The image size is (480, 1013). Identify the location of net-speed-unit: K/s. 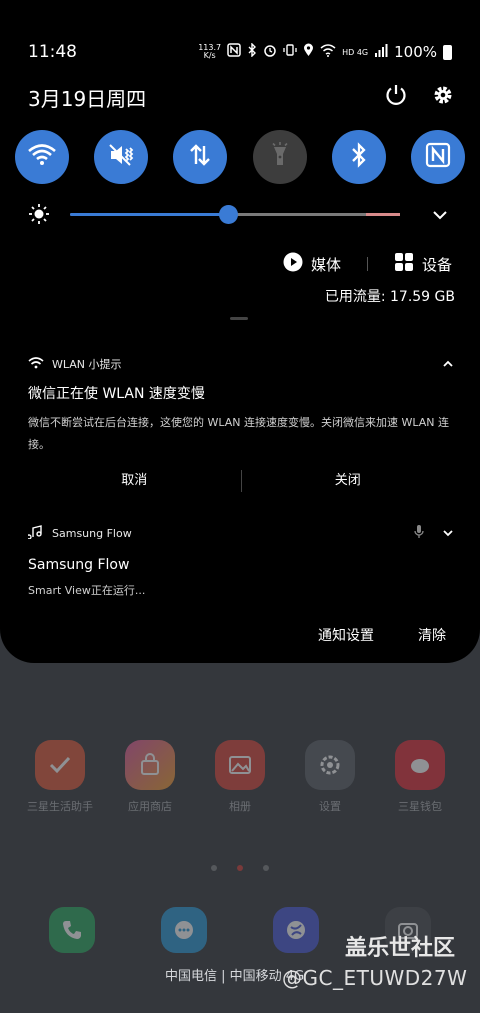
(209, 55).